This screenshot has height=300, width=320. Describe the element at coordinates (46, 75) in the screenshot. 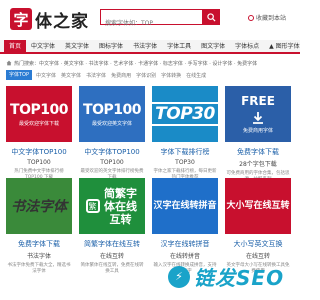

I see `tag-link: 中文字体` at that location.